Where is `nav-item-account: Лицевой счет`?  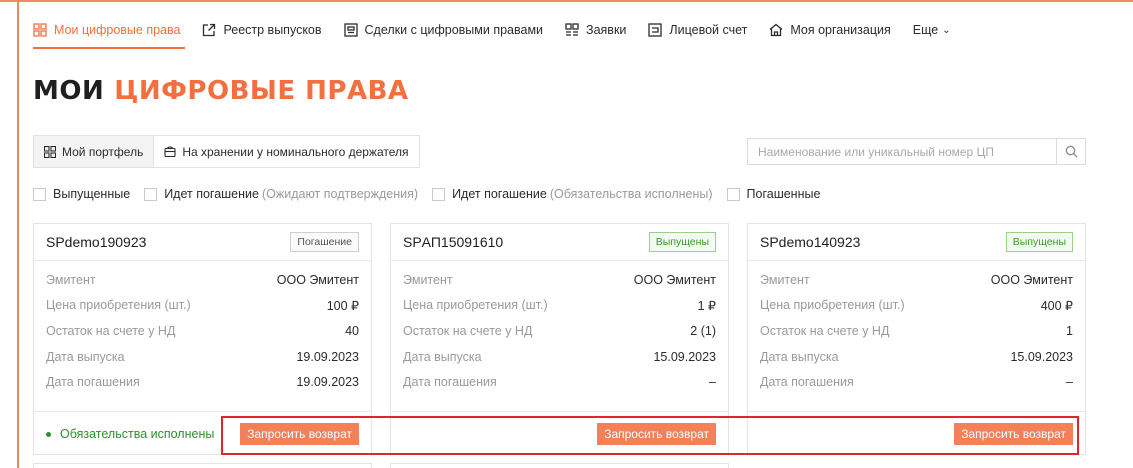 nav-item-account: Лицевой счет is located at coordinates (697, 30).